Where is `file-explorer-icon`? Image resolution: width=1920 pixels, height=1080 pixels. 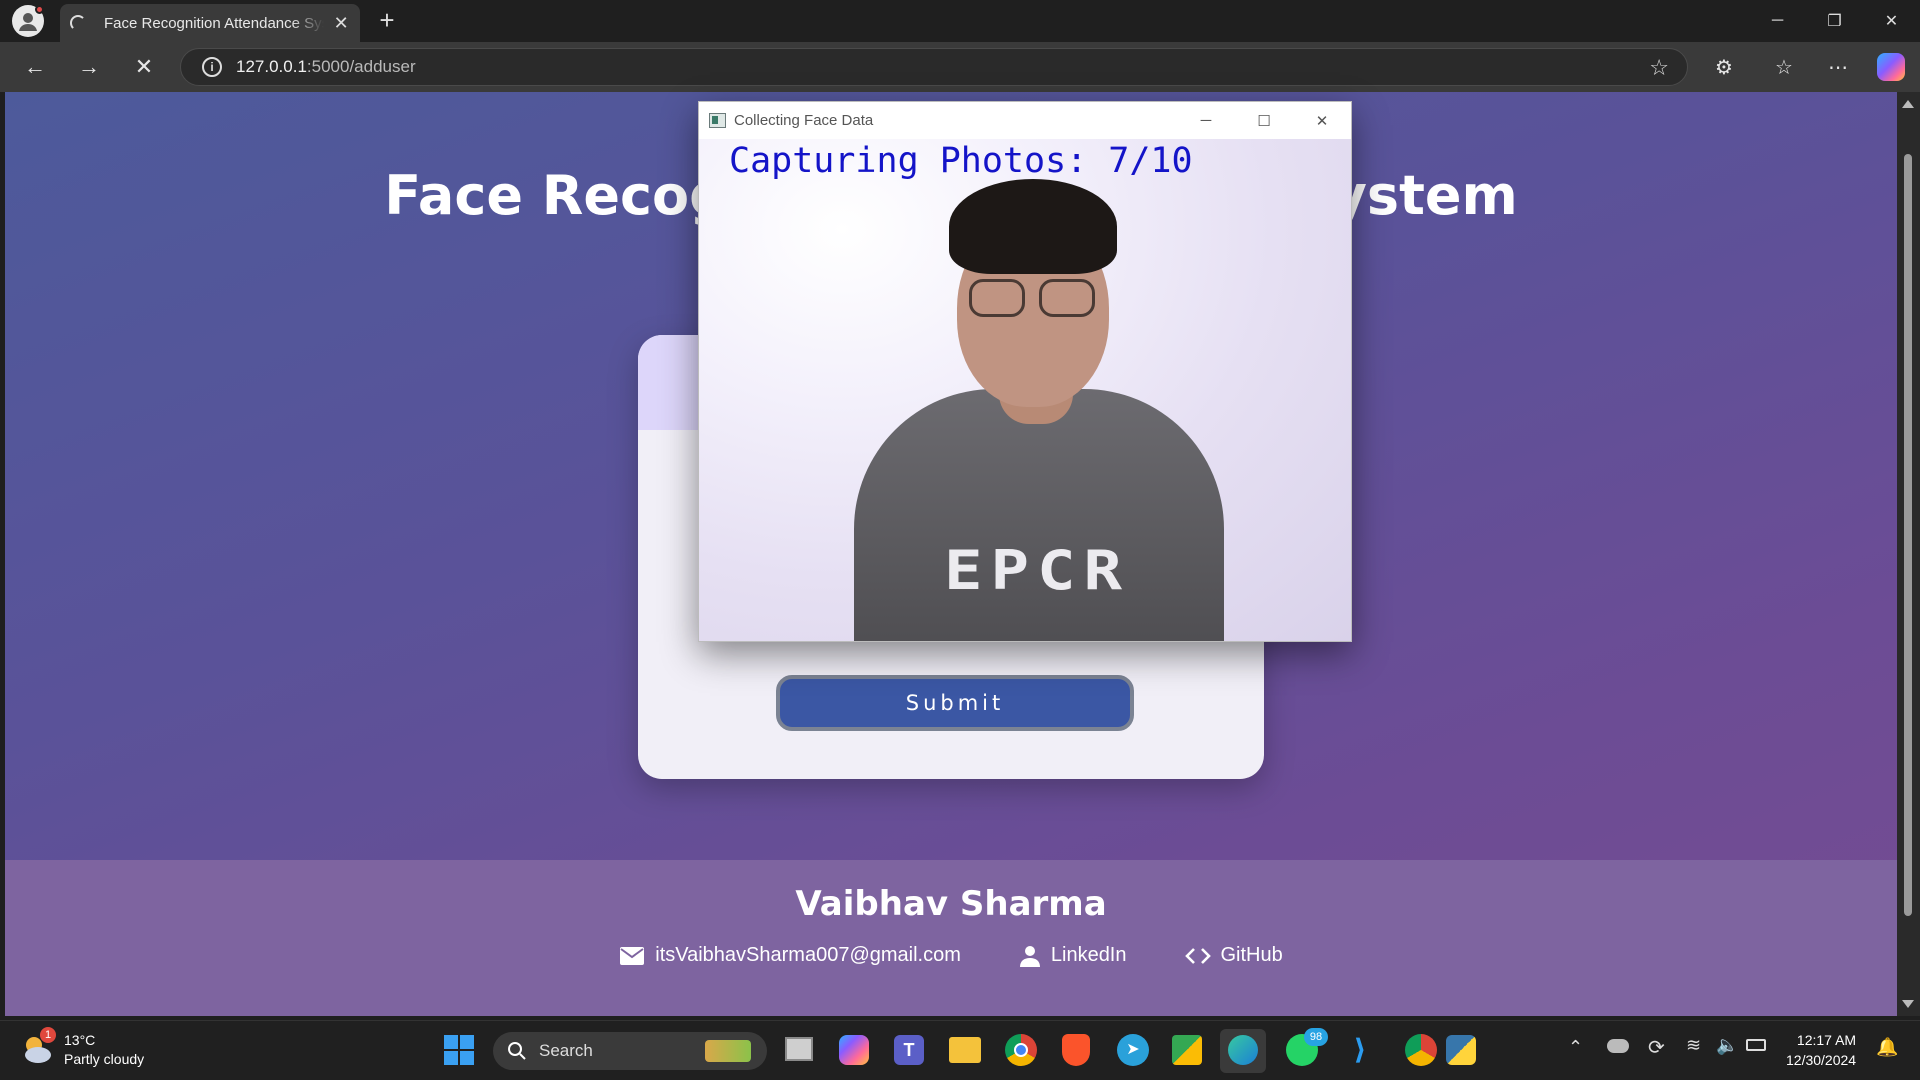
file-explorer-icon is located at coordinates (965, 1050).